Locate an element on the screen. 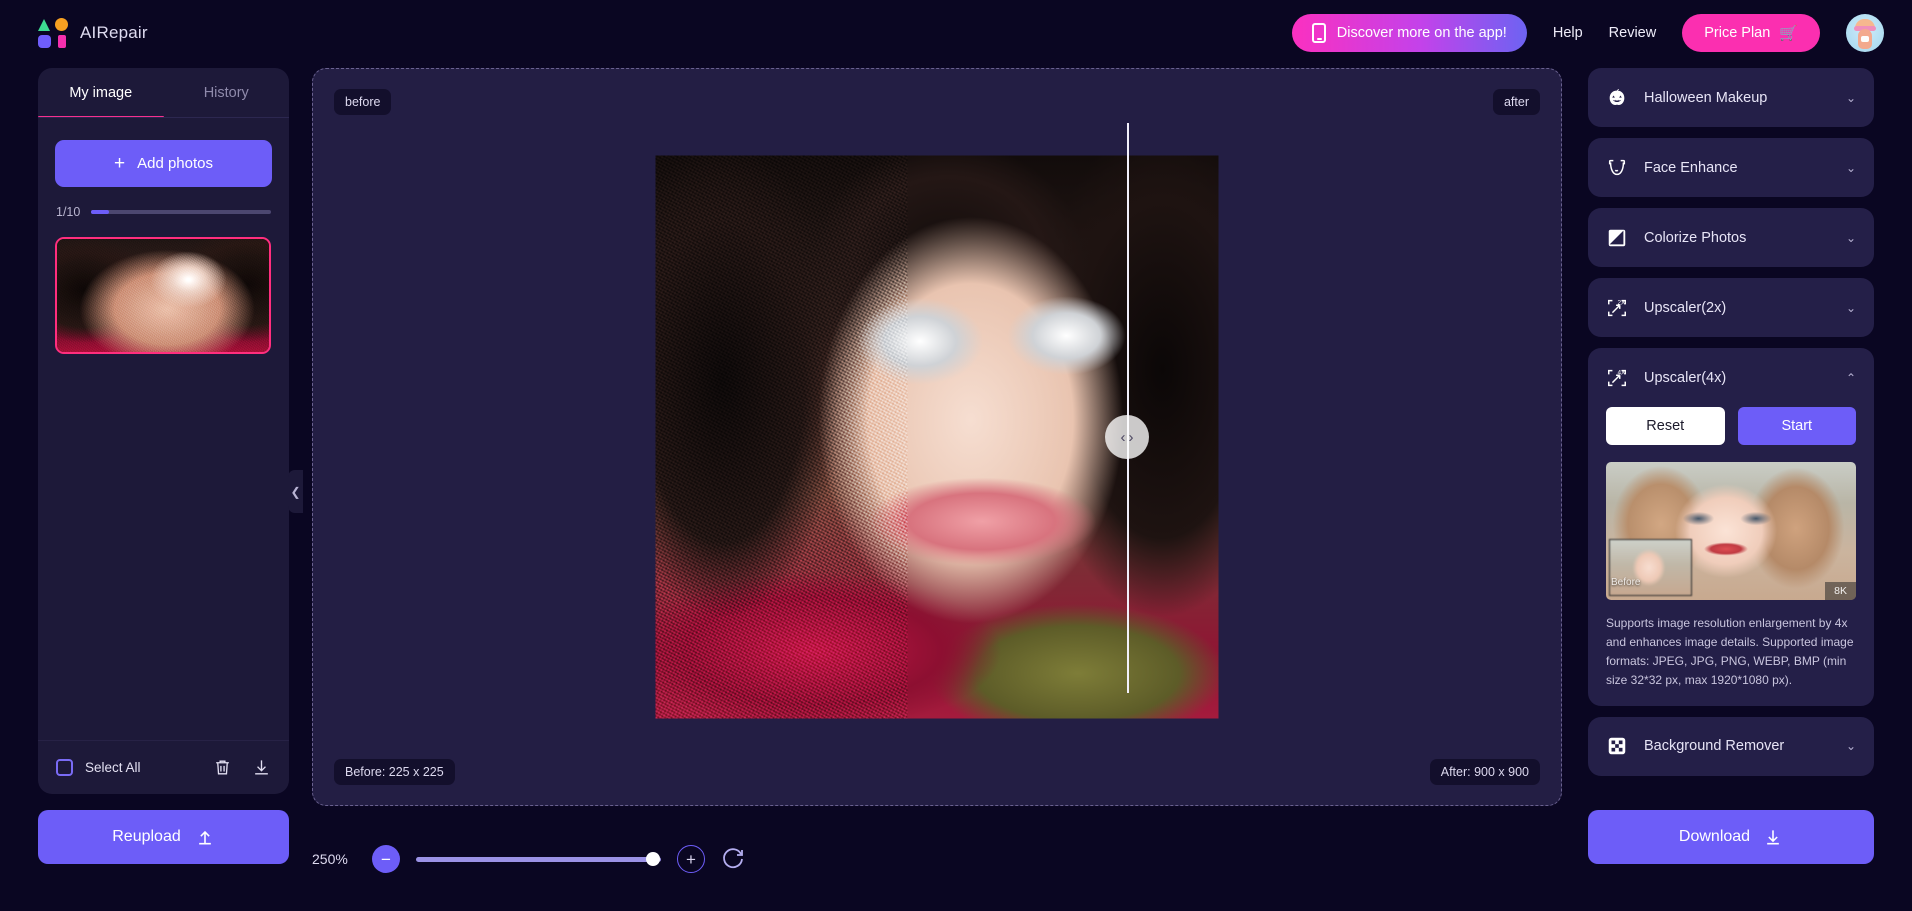  chevron-left-glyph: ‹ is located at coordinates (1123, 437).